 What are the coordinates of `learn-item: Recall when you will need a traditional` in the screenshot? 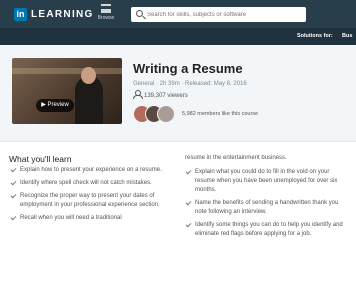 It's located at (90, 218).